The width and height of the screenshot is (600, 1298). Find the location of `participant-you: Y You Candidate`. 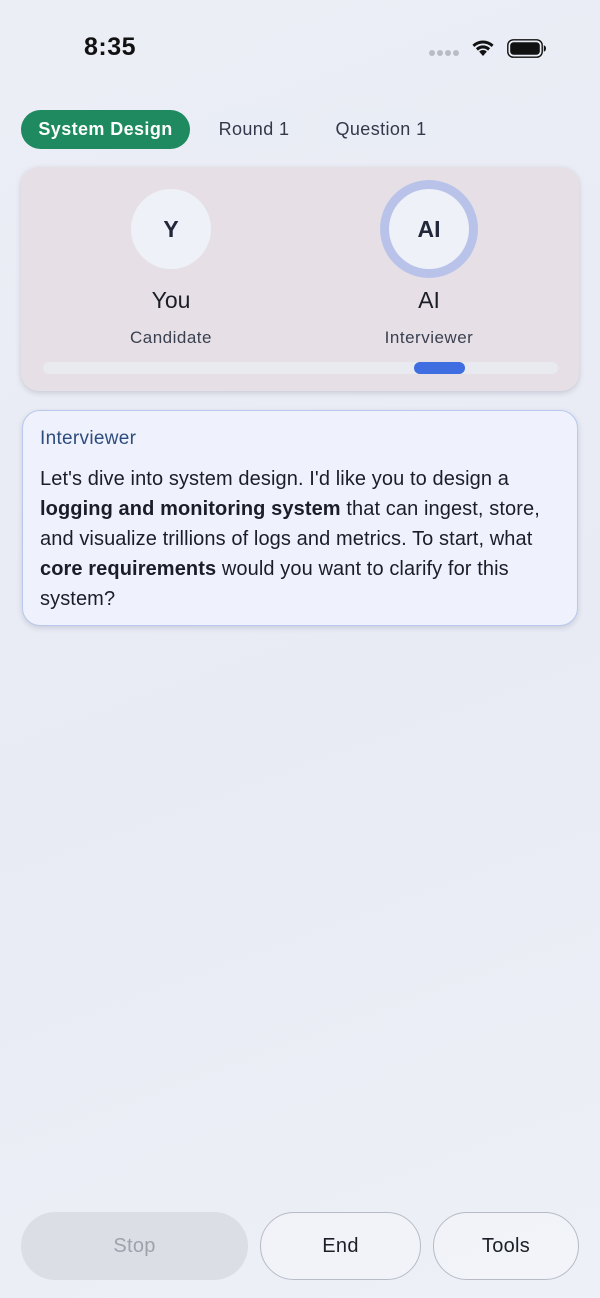

participant-you: Y You Candidate is located at coordinates (171, 268).